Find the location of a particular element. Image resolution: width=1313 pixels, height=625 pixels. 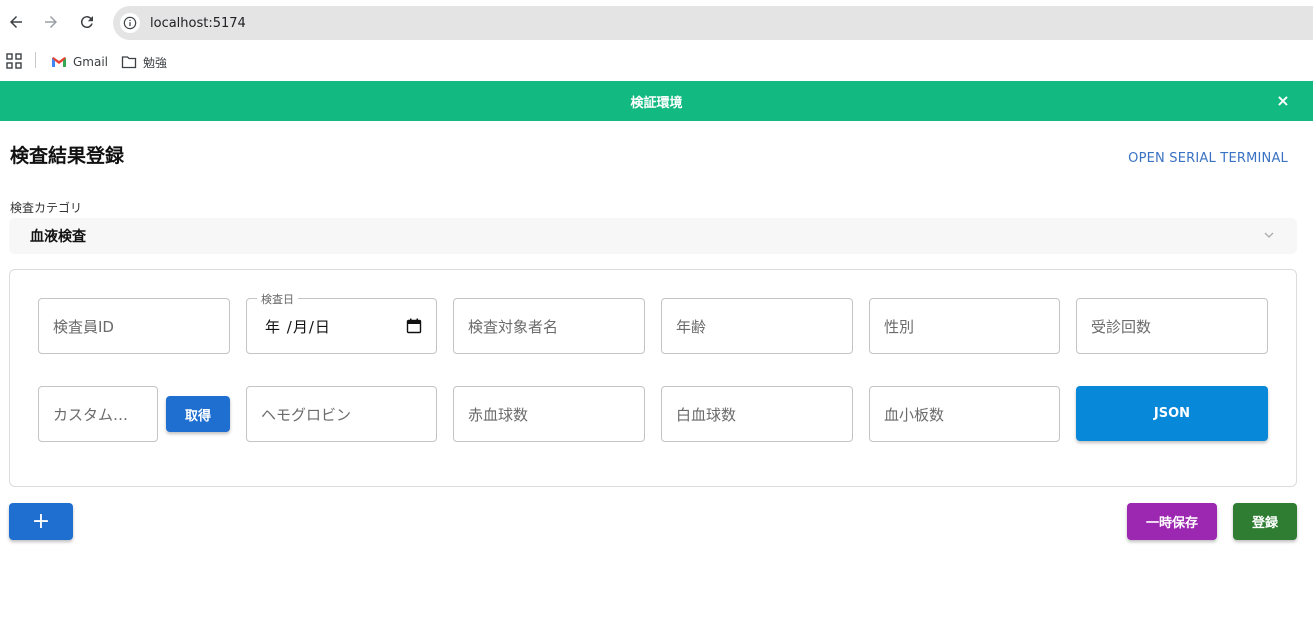

open-serial-terminal-link: OPEN SERIAL TERMINAL is located at coordinates (1208, 158).